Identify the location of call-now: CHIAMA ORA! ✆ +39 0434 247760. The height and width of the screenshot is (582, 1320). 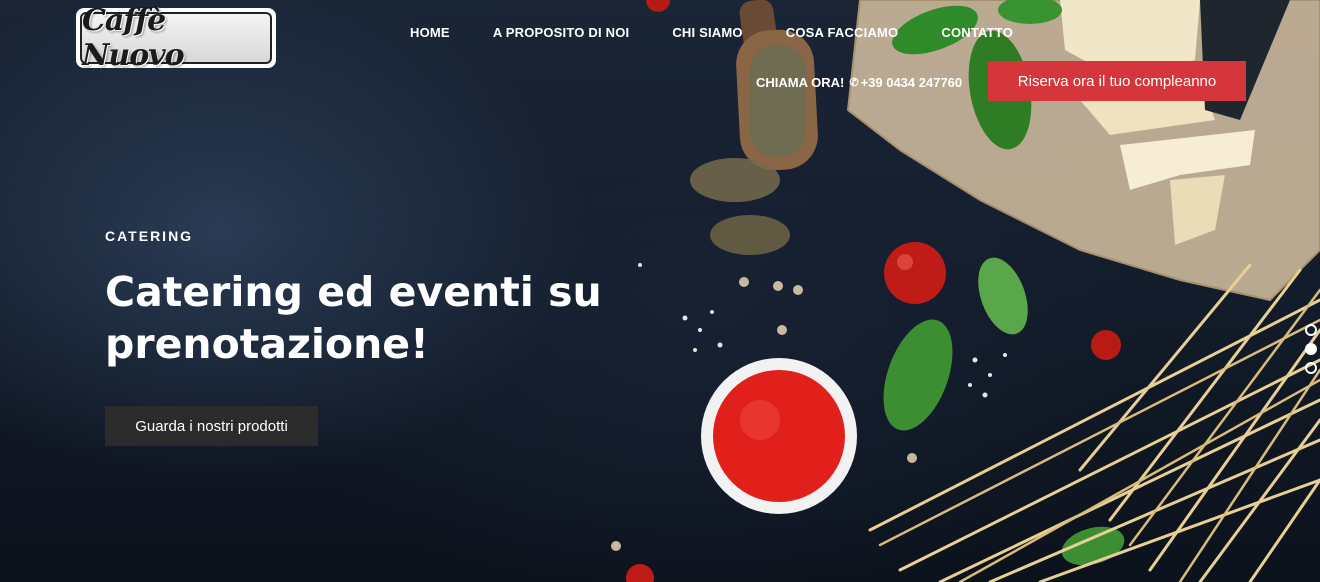
(859, 82).